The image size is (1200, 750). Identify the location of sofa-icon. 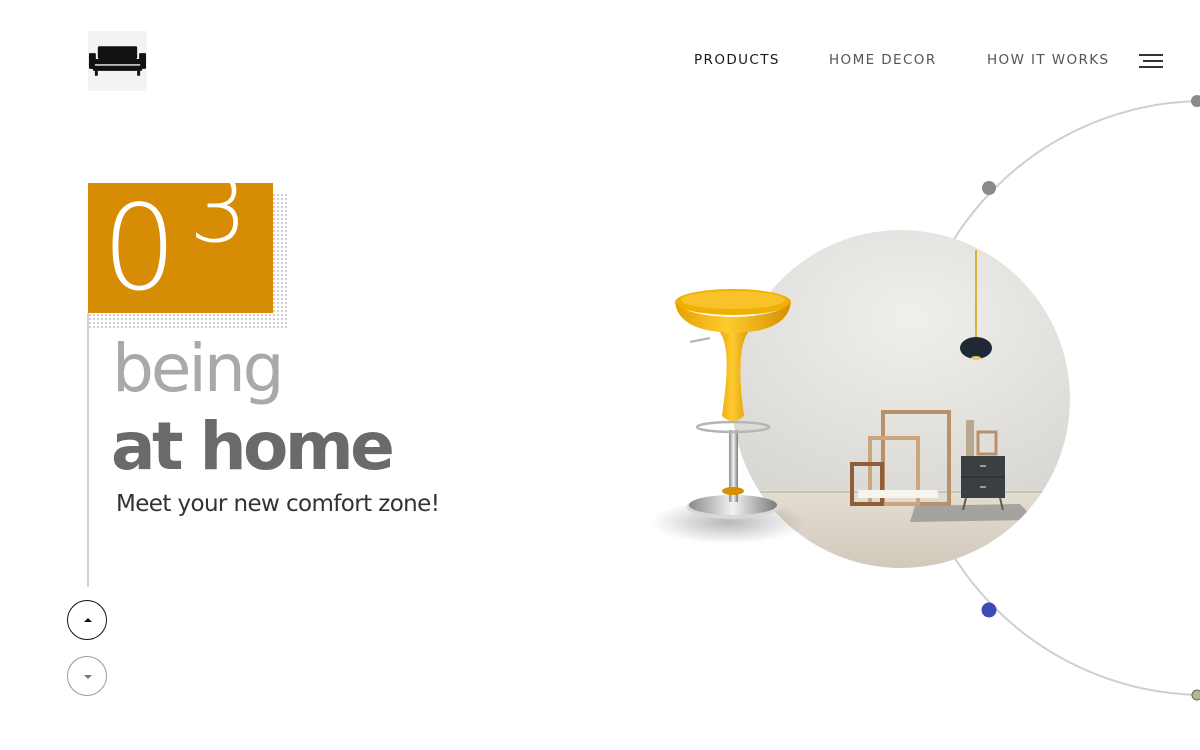
(117, 61).